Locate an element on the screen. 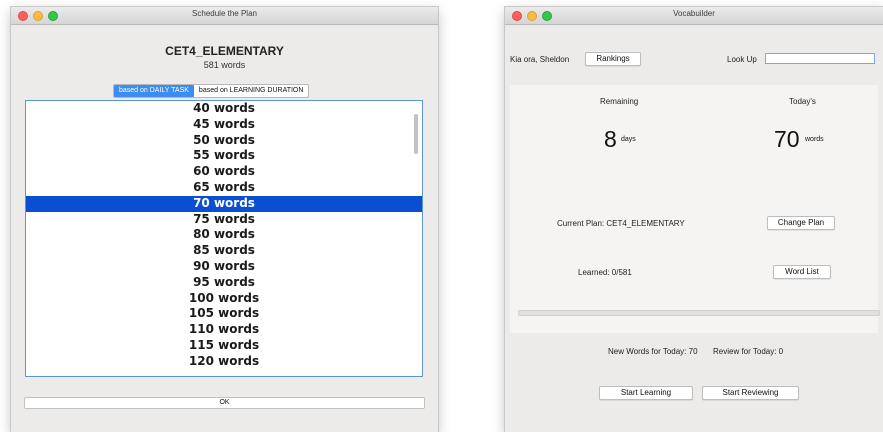 This screenshot has width=883, height=432. new-words-today: New Words for Today: 70 is located at coordinates (653, 351).